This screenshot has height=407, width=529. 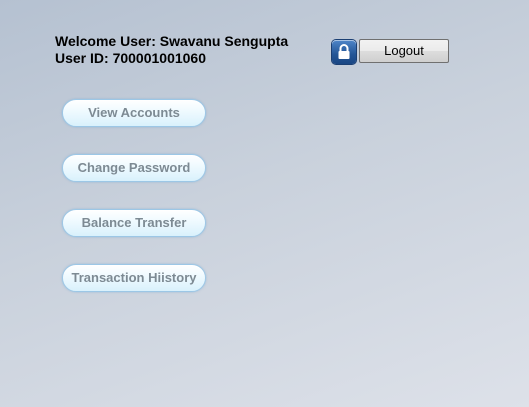 I want to click on transaction-history-button: Transaction Hiistory, so click(x=134, y=278).